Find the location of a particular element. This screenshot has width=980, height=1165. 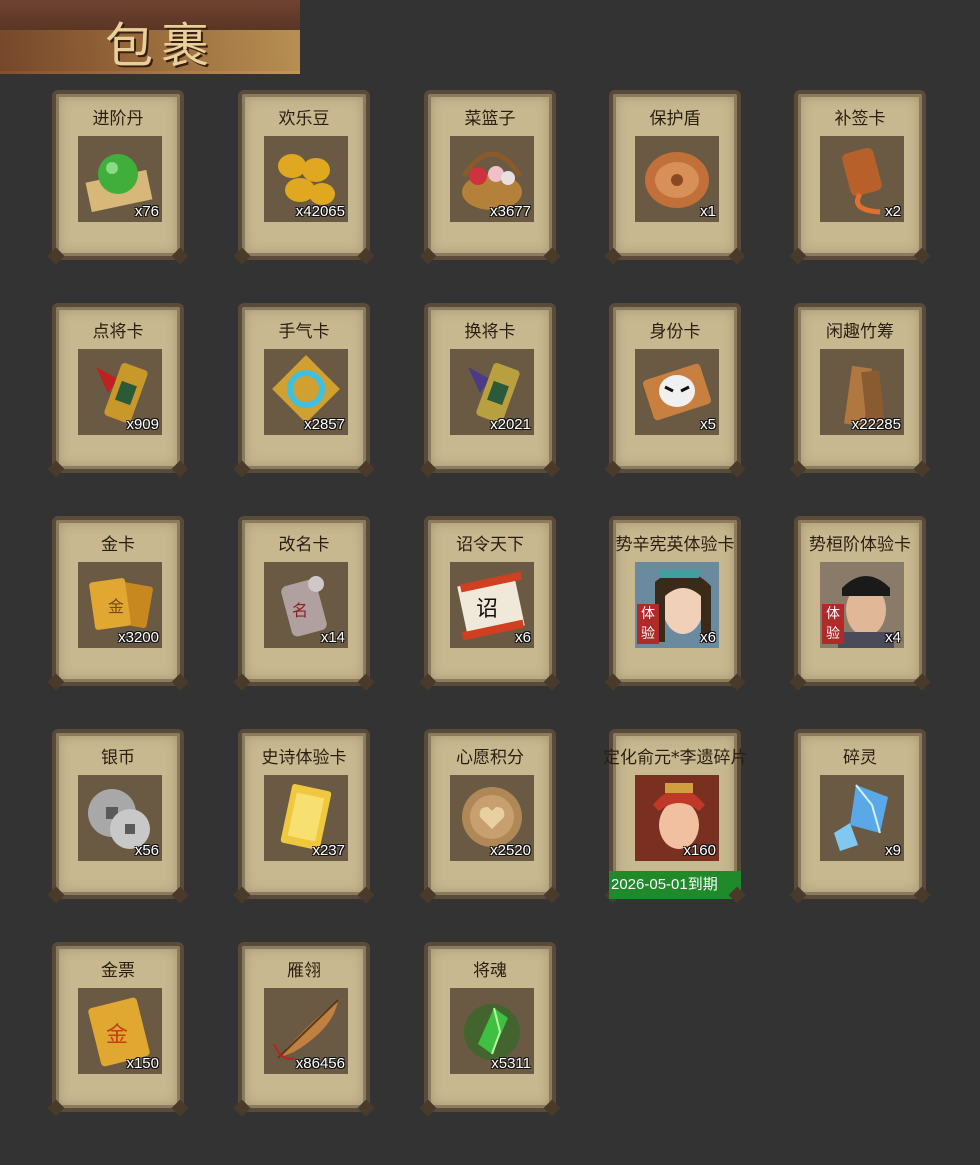

item-name: 闲趣竹筹 is located at coordinates (860, 332).